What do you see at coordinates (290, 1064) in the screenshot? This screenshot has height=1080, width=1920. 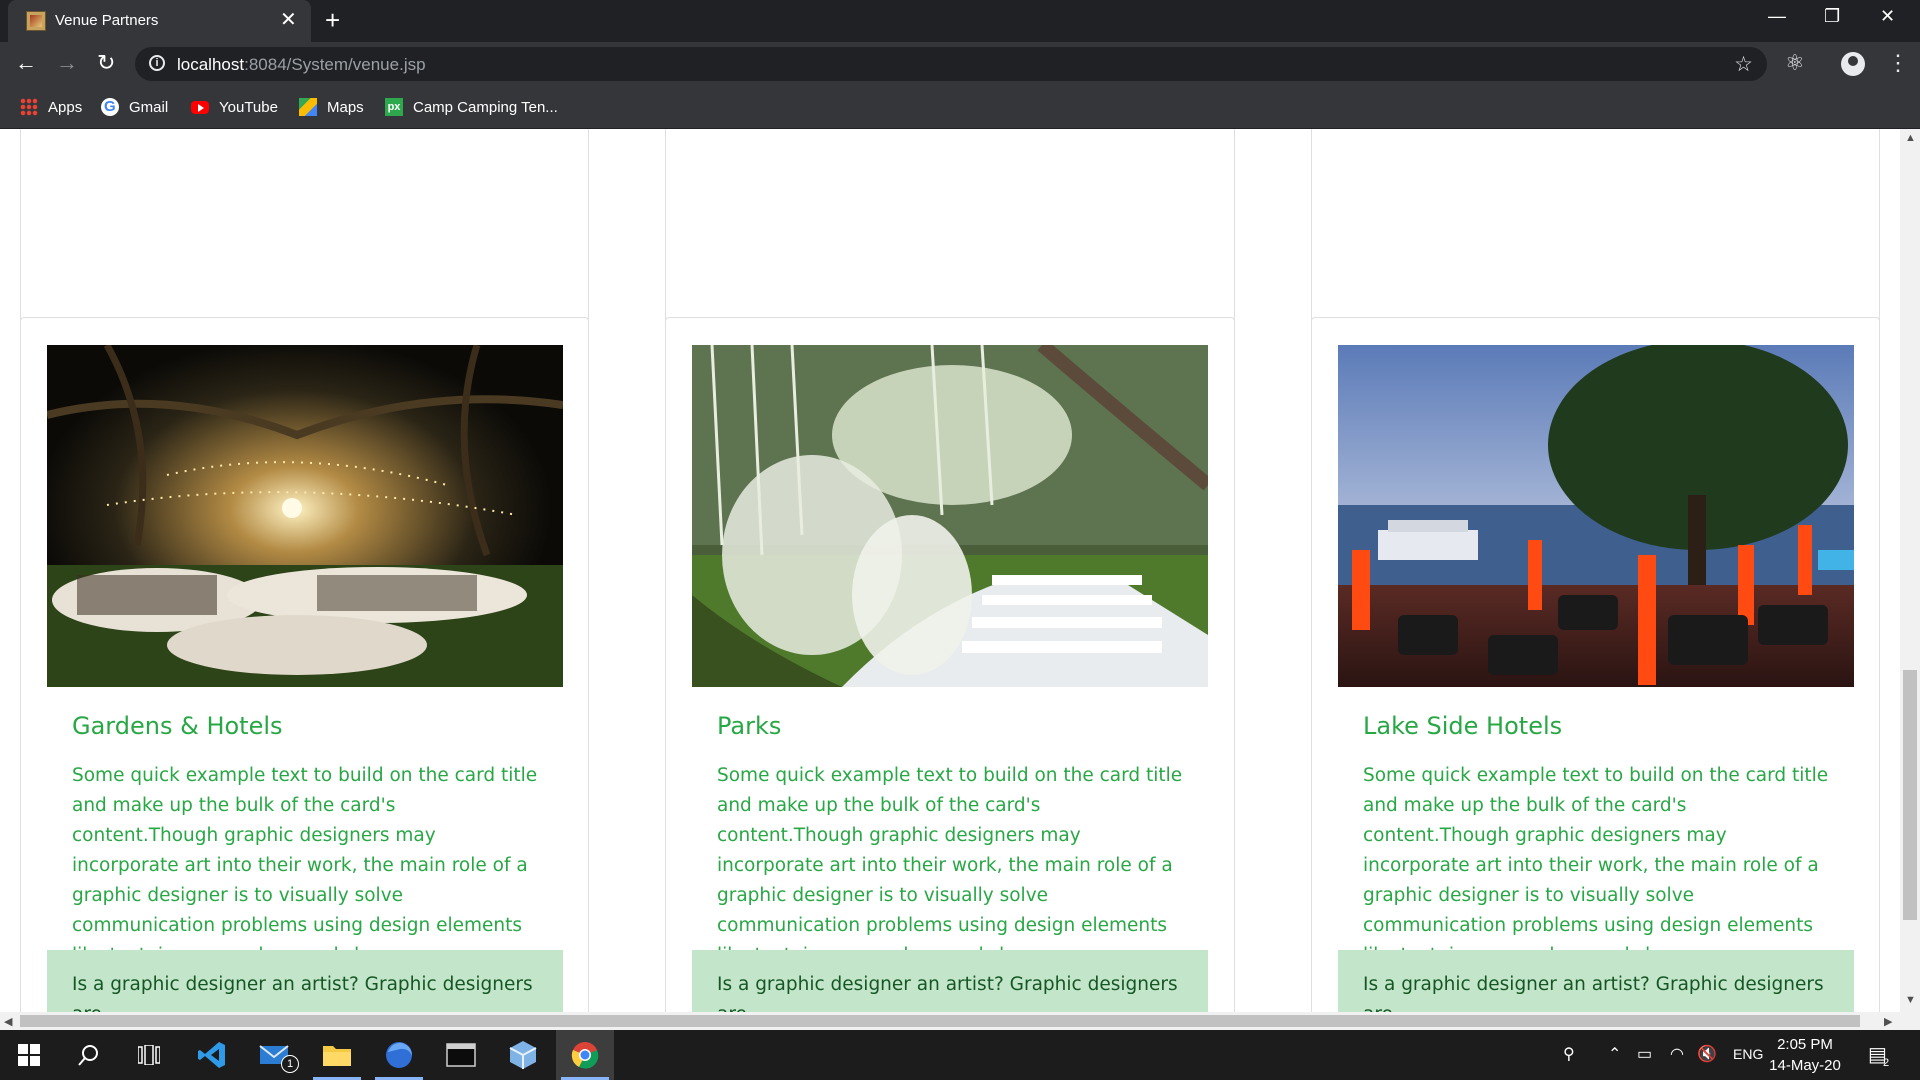 I see `mail-badge: 1` at bounding box center [290, 1064].